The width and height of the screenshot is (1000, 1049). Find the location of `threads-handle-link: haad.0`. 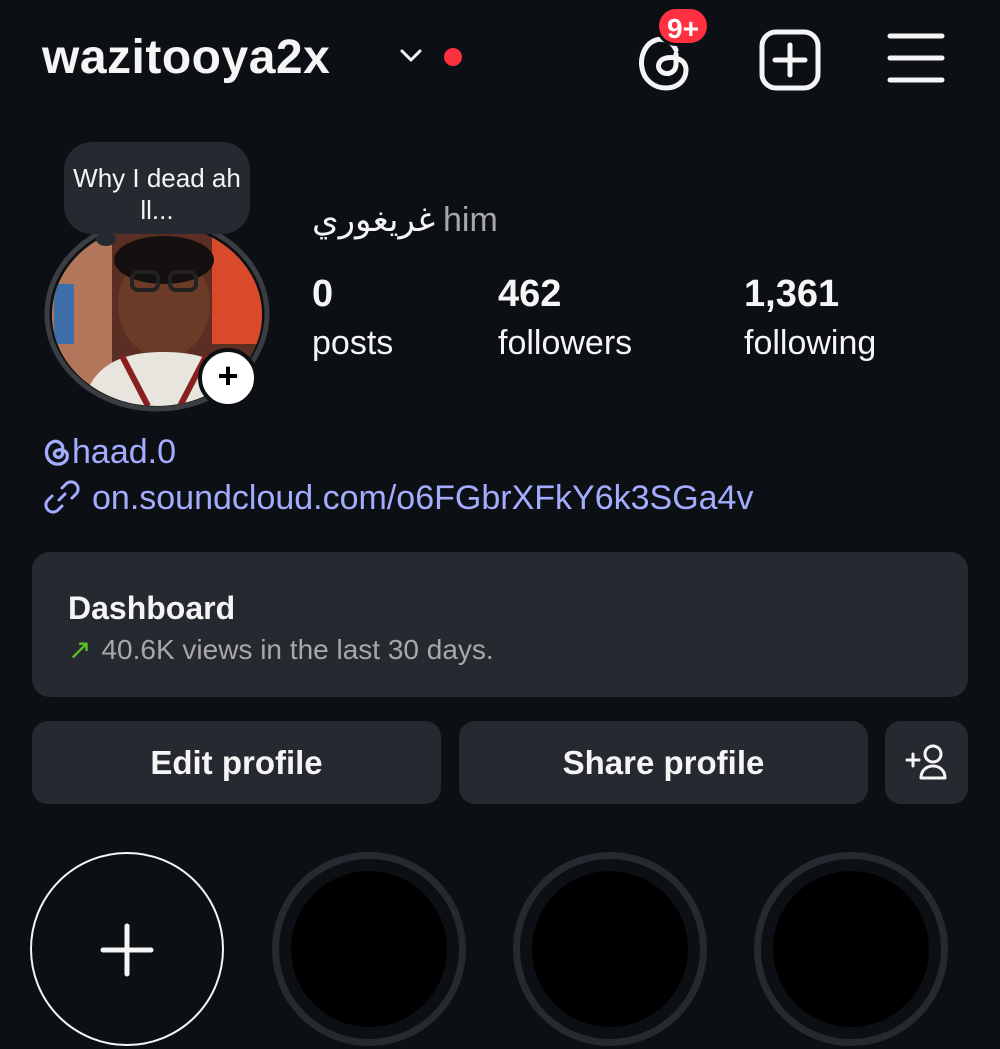

threads-handle-link: haad.0 is located at coordinates (109, 452).